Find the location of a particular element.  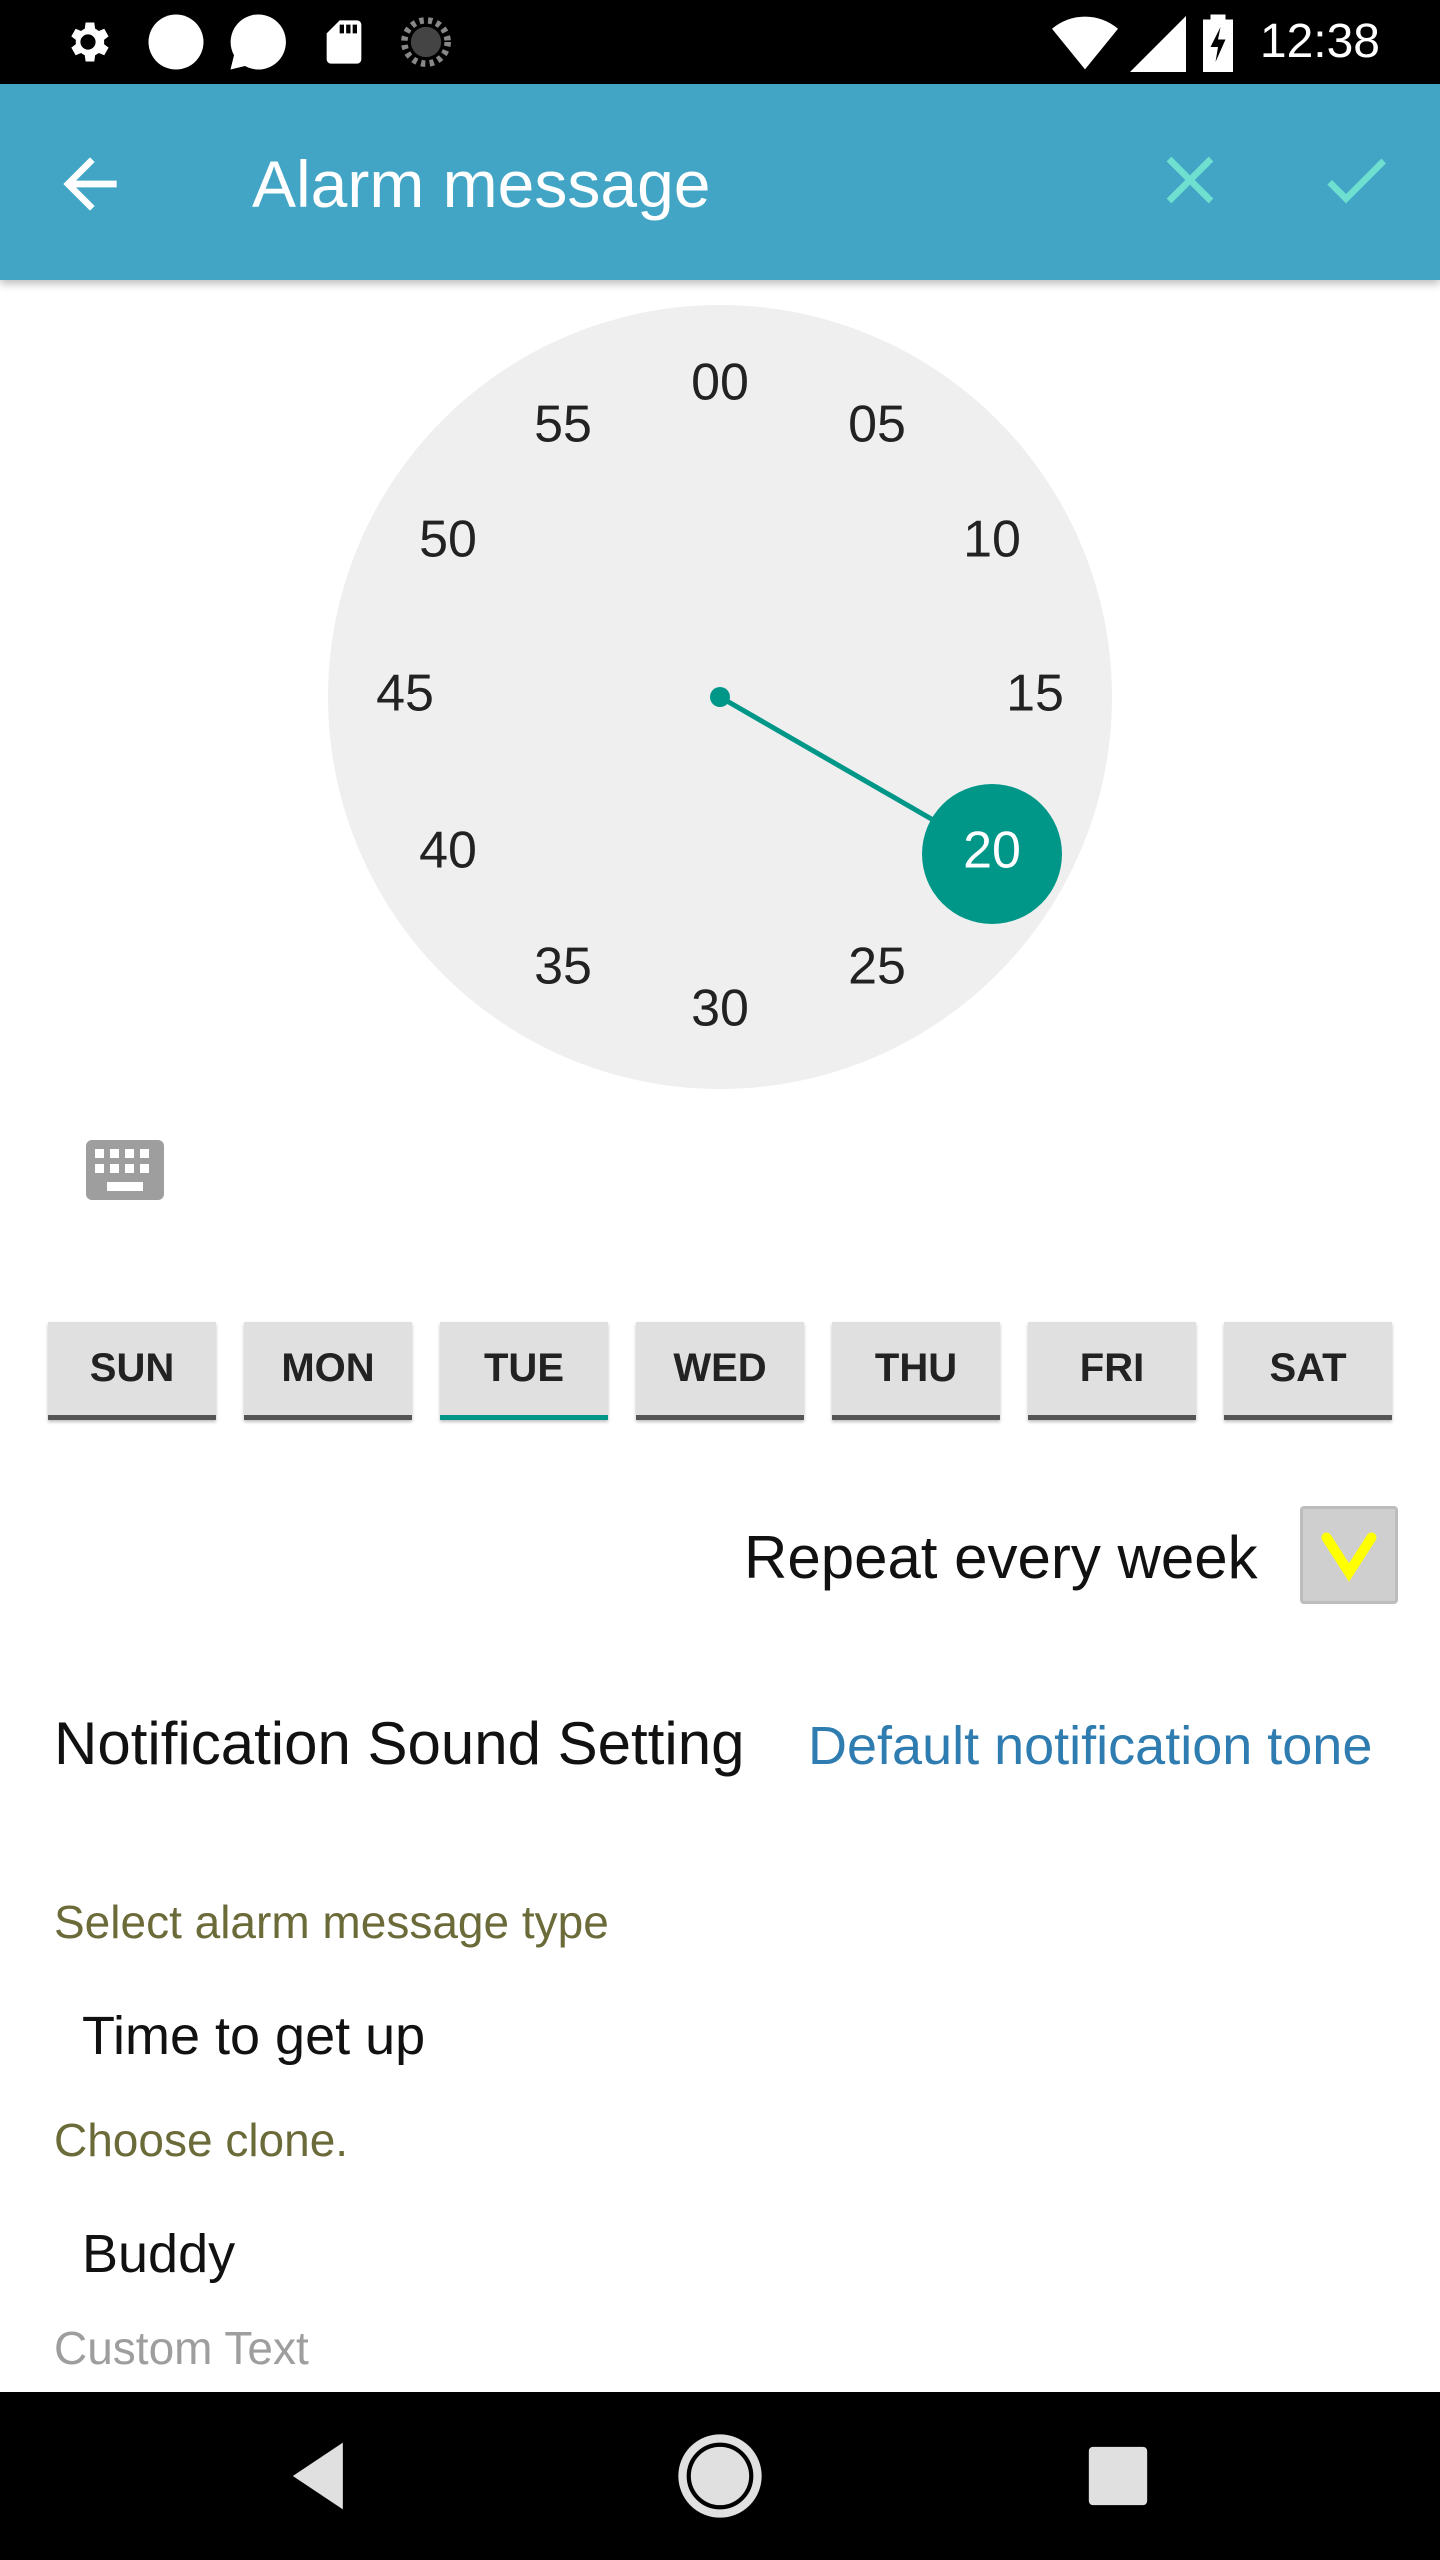

day-button-thu: THU is located at coordinates (916, 1371).